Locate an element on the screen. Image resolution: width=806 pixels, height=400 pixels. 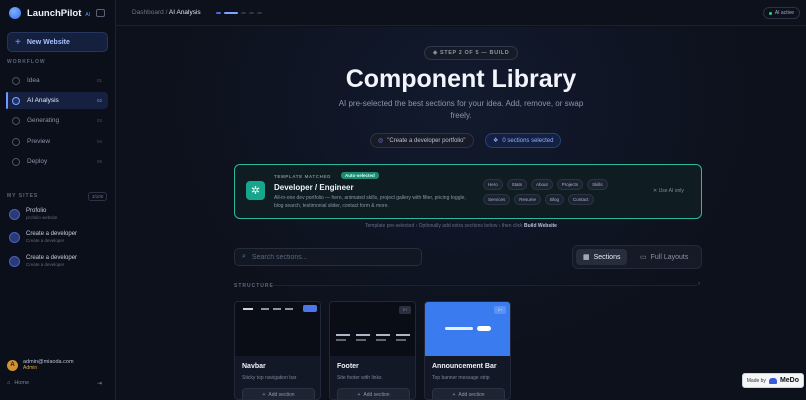
template-sparkle-icon: ✲ is located at coordinates (255, 190).